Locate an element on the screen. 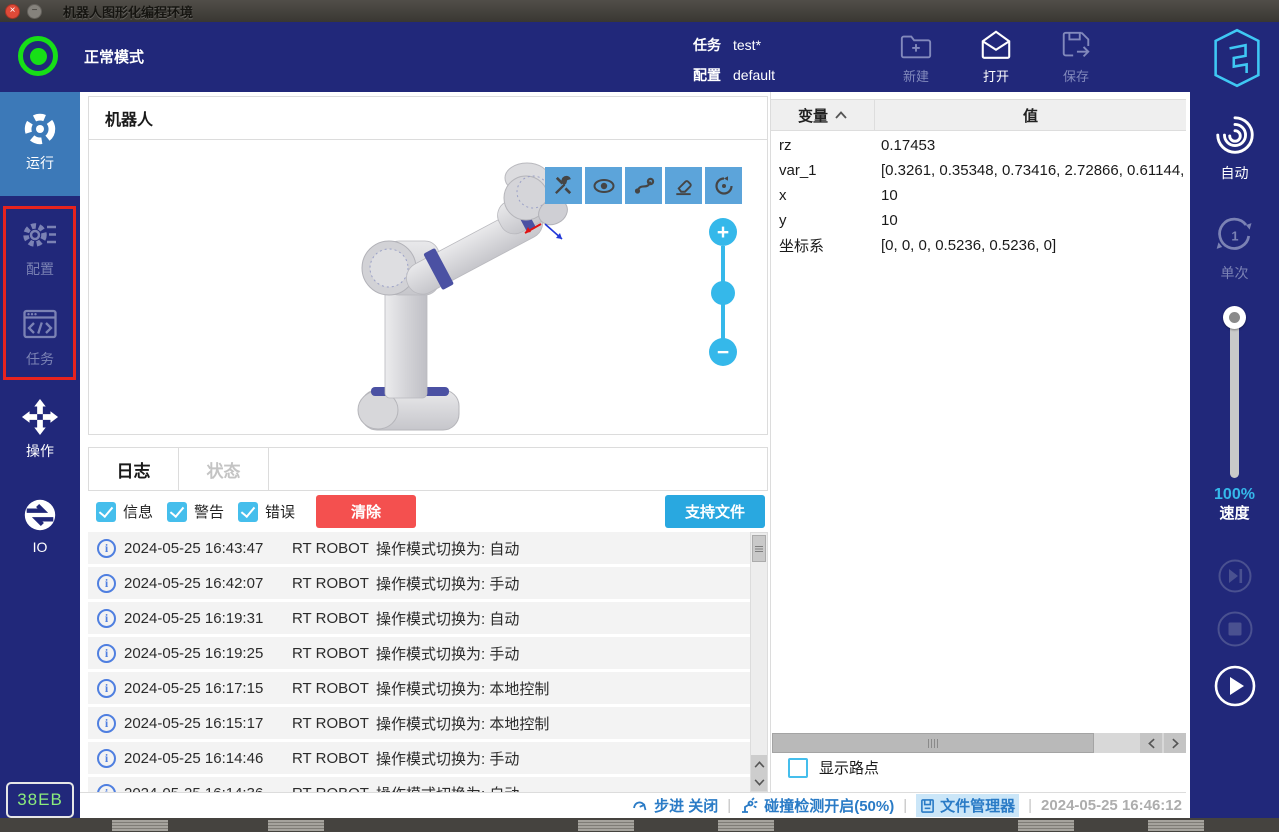 The height and width of the screenshot is (832, 1279). reset-view-button is located at coordinates (723, 185).